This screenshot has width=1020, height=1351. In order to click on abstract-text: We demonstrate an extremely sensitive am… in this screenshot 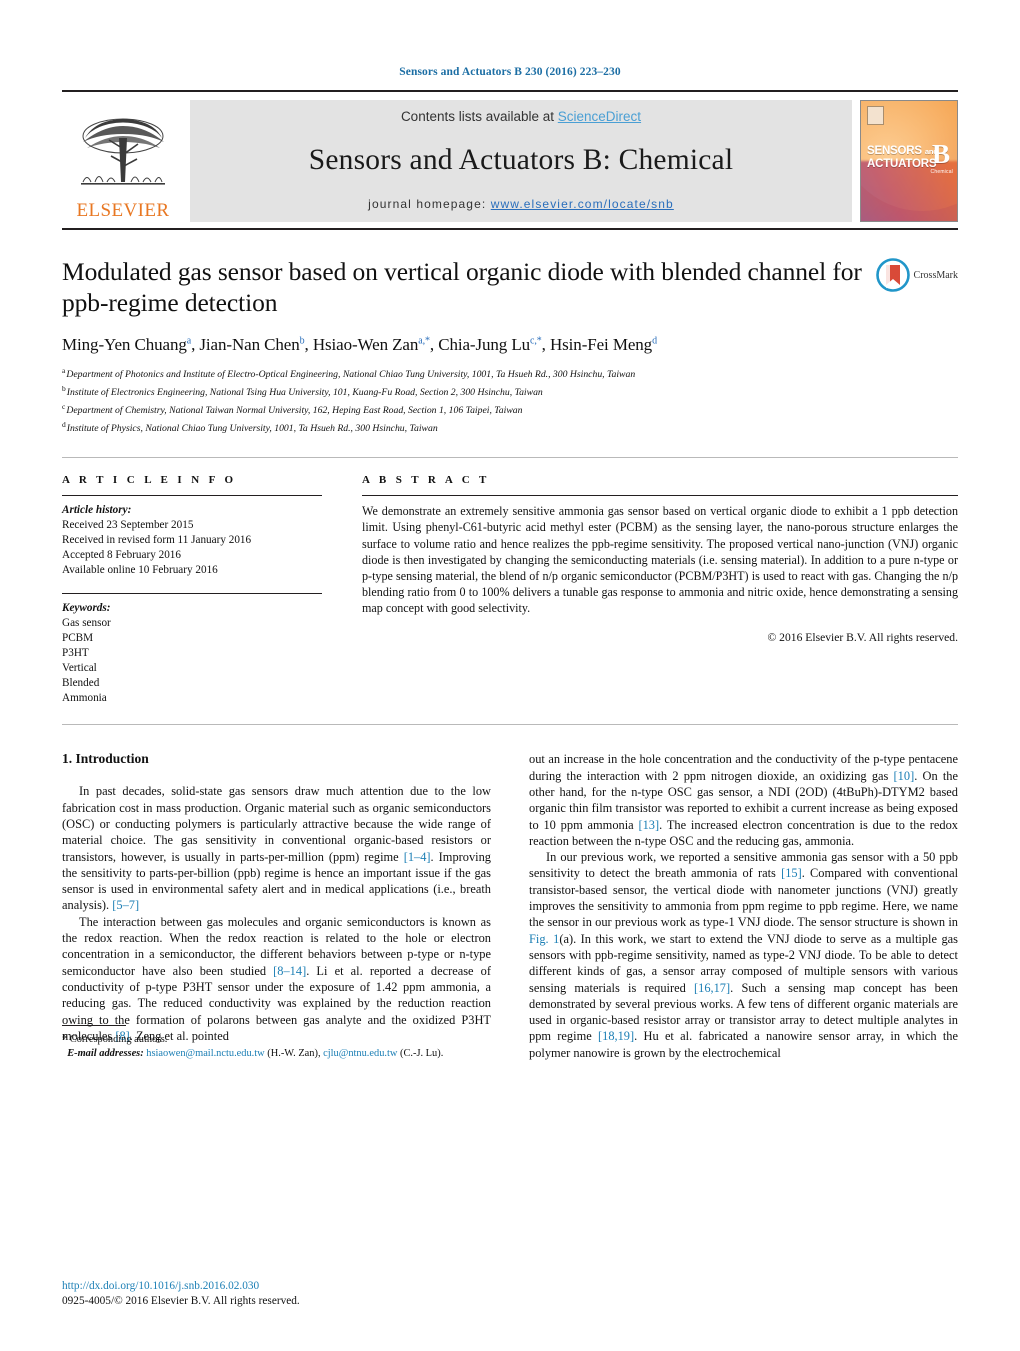, I will do `click(660, 559)`.